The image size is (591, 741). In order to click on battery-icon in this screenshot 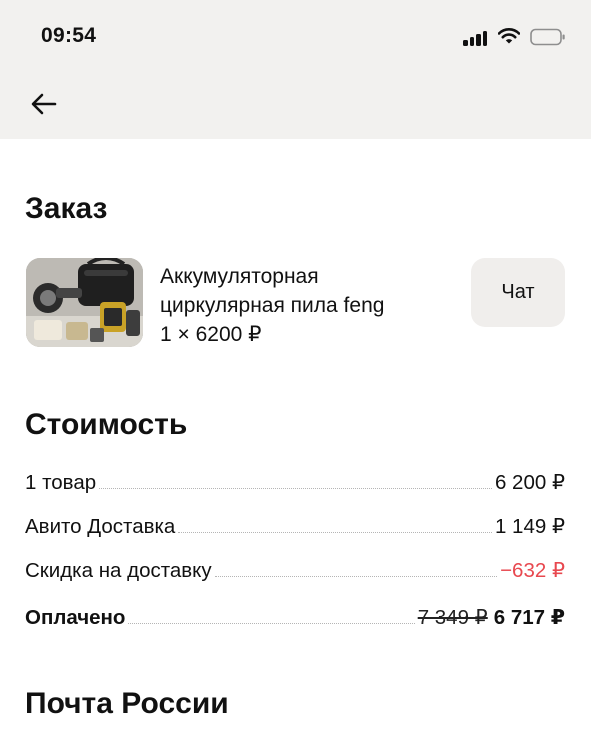, I will do `click(547, 37)`.